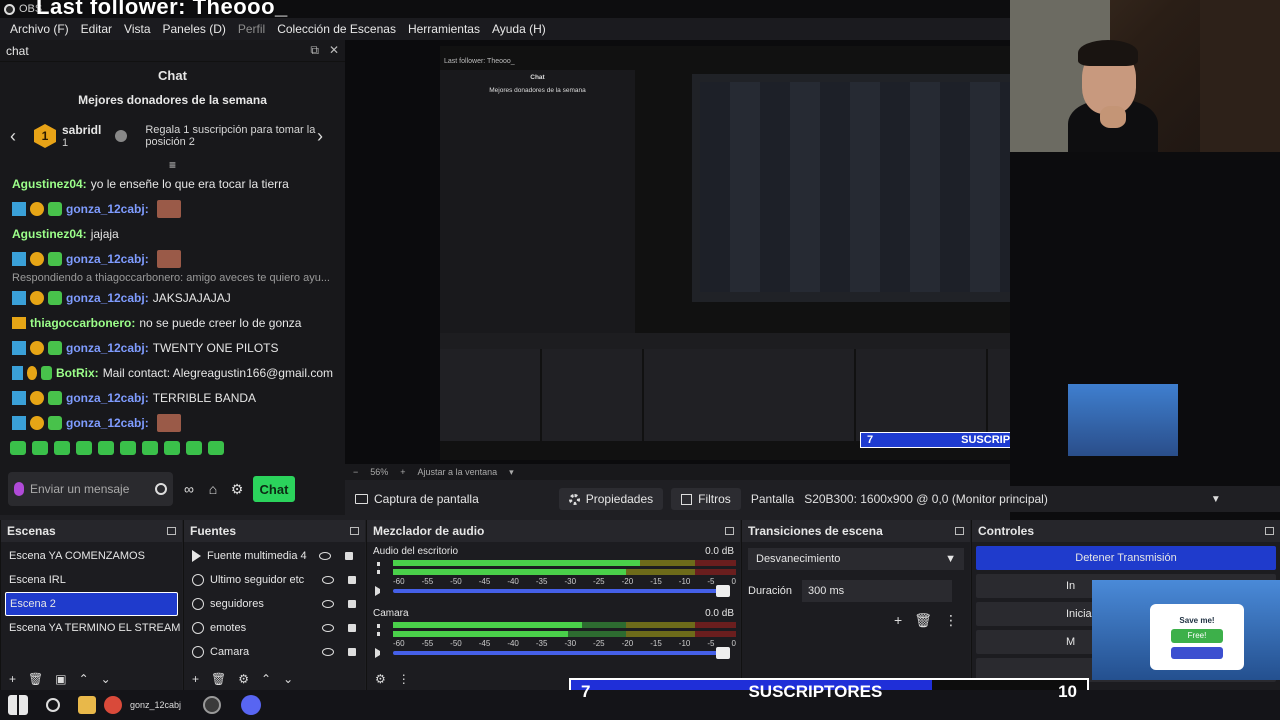 This screenshot has height=720, width=1280. I want to click on chevron-down-icon: ▼, so click(1216, 499).